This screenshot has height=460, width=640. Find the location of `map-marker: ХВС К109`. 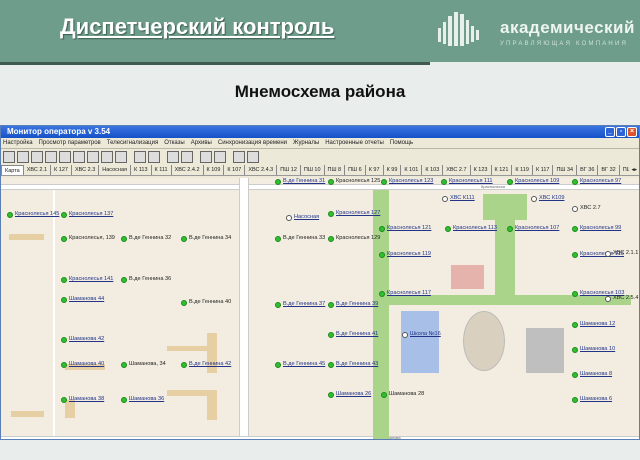

map-marker: ХВС К109 is located at coordinates (547, 198).